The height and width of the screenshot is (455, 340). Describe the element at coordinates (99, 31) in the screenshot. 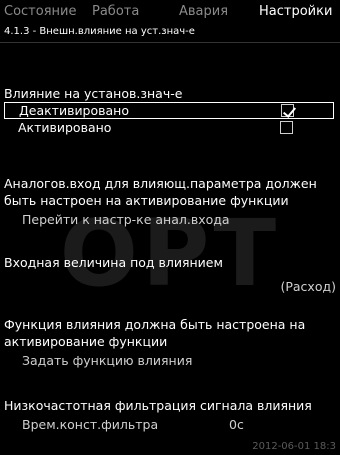

I see `breadcrumb: 4.1.3 - Внешн.влияние на уст.знач-е` at that location.